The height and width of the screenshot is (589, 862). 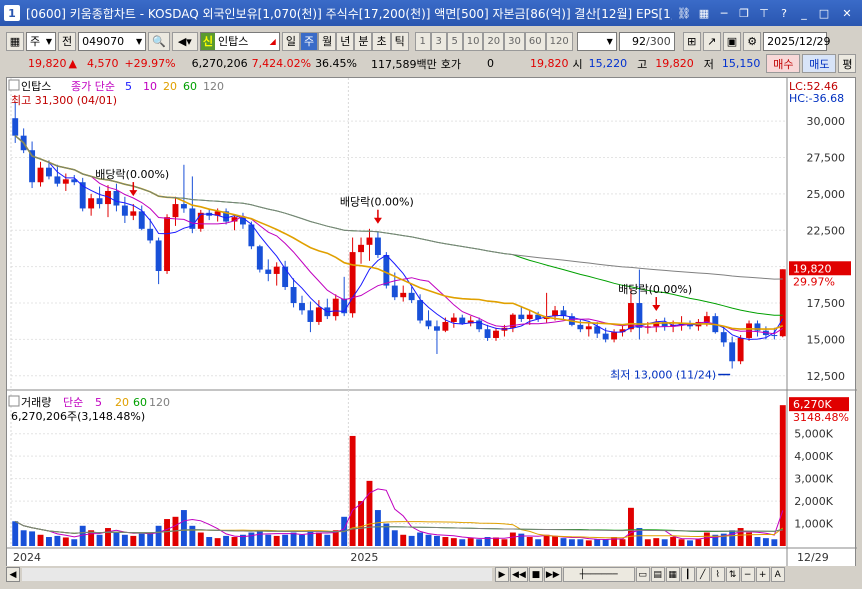 I want to click on scroll-right-icon: ▶, so click(x=502, y=574).